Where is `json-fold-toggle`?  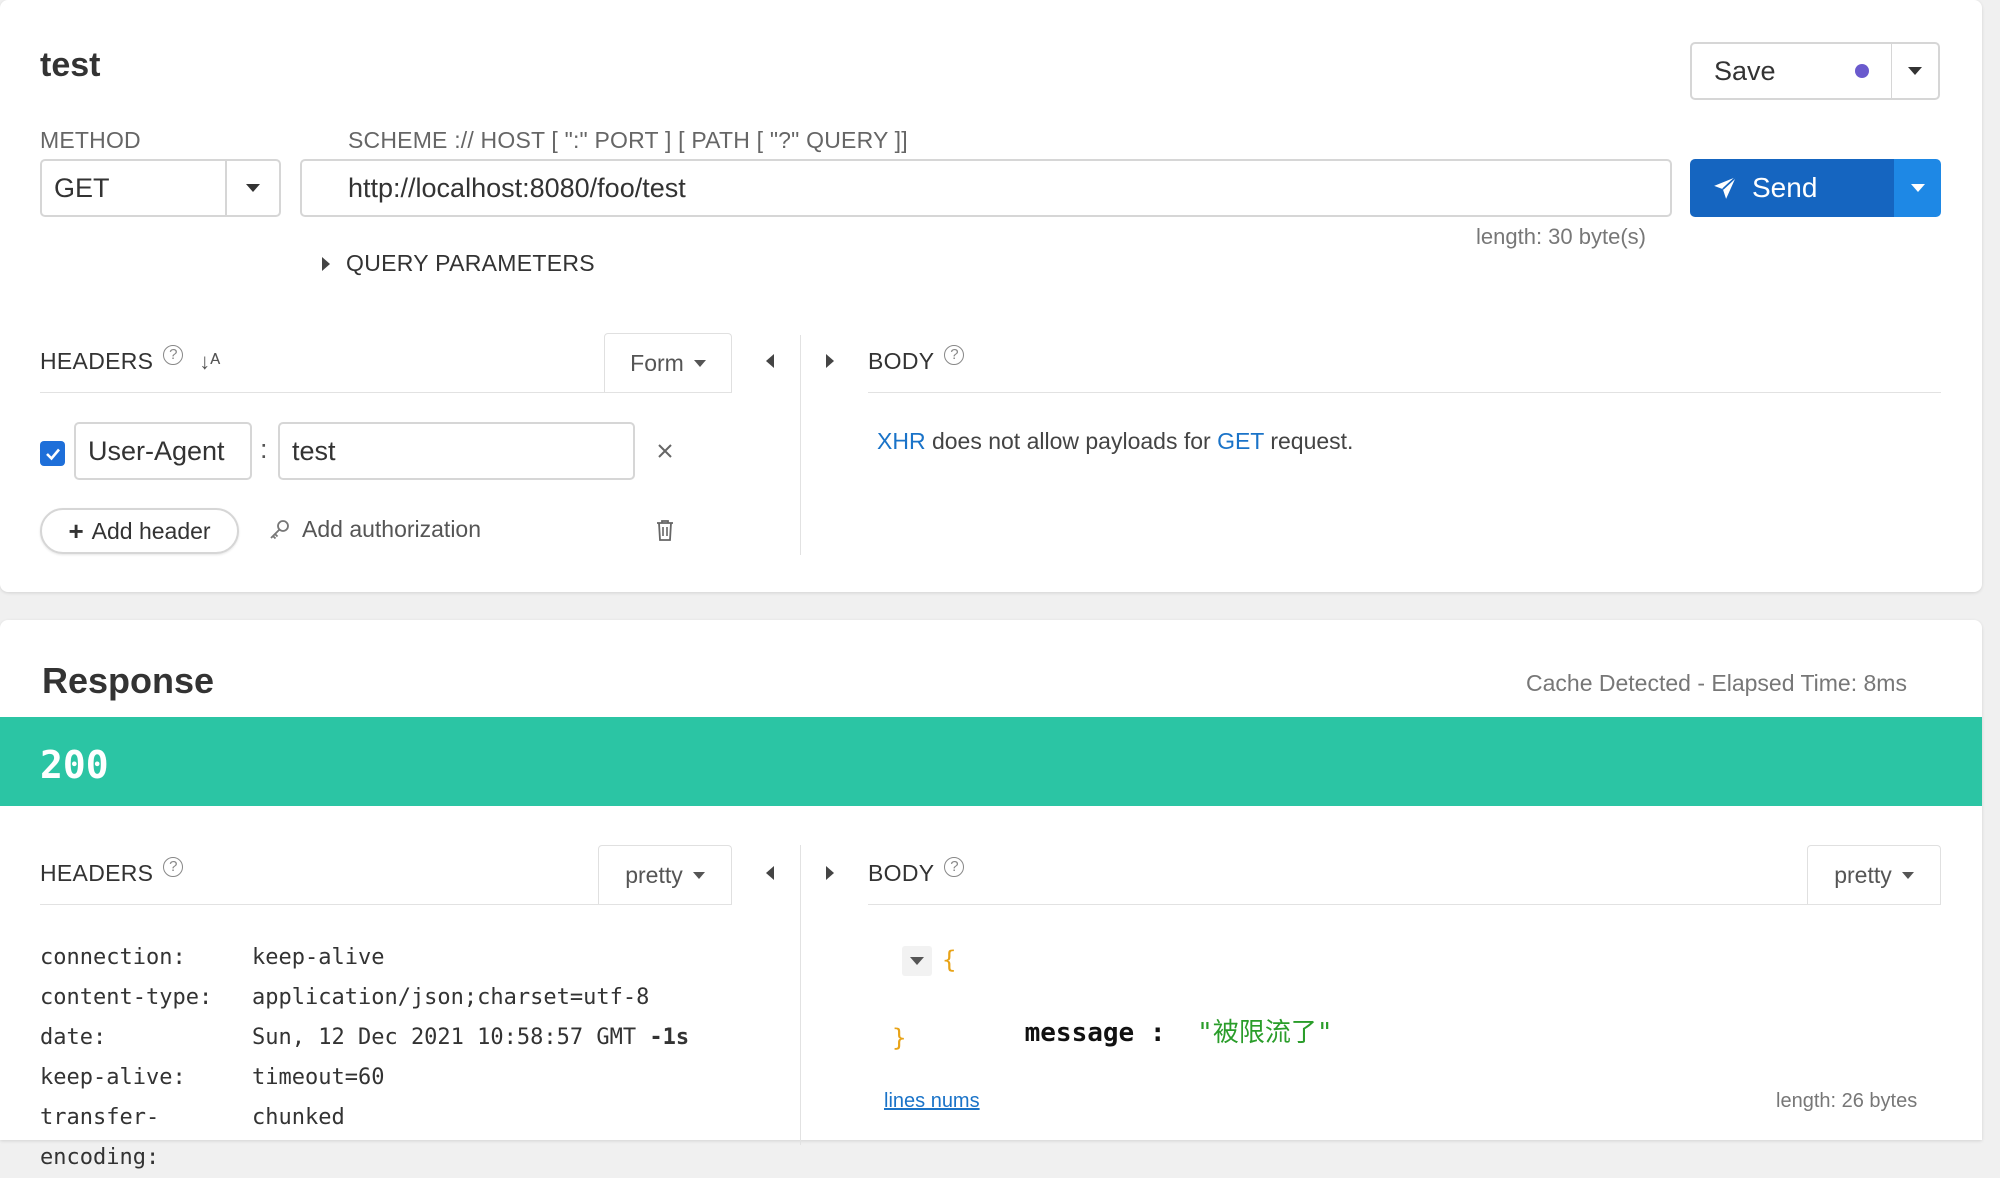
json-fold-toggle is located at coordinates (917, 961).